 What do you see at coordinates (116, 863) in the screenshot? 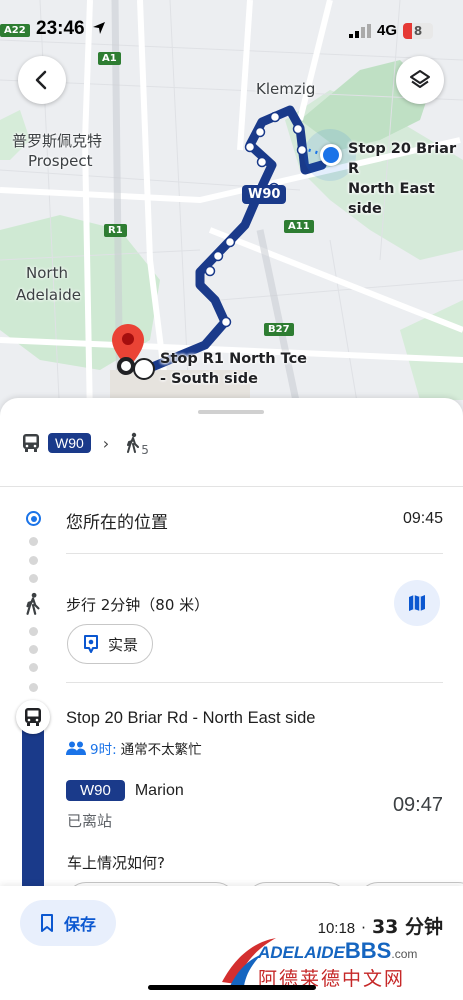
I see `crowd-question: 车上情况如何?` at bounding box center [116, 863].